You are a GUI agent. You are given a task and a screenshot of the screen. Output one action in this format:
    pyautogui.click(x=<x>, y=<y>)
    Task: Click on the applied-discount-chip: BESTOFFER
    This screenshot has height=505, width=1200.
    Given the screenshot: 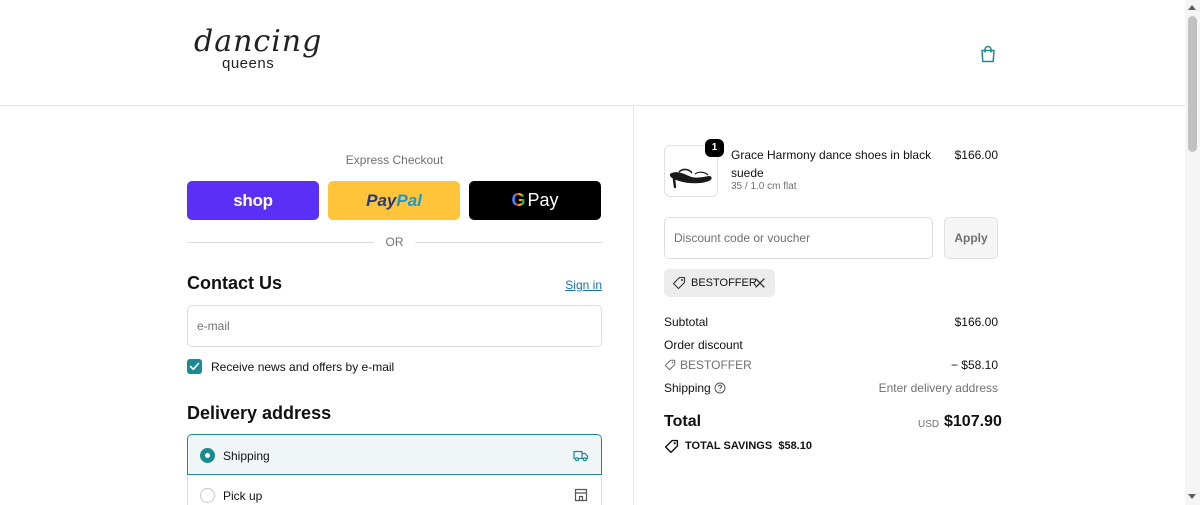 What is the action you would take?
    pyautogui.click(x=719, y=283)
    